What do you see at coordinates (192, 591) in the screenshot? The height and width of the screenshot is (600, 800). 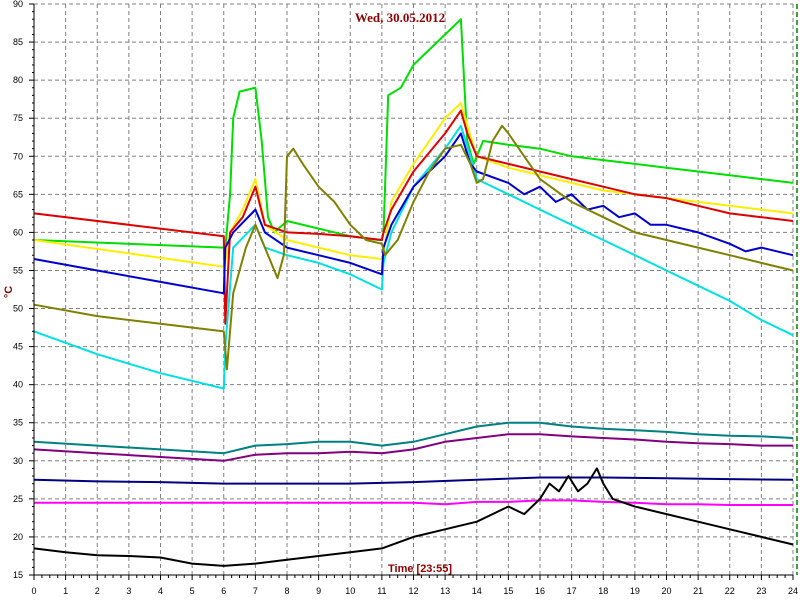 I see `x-tick-label: 5` at bounding box center [192, 591].